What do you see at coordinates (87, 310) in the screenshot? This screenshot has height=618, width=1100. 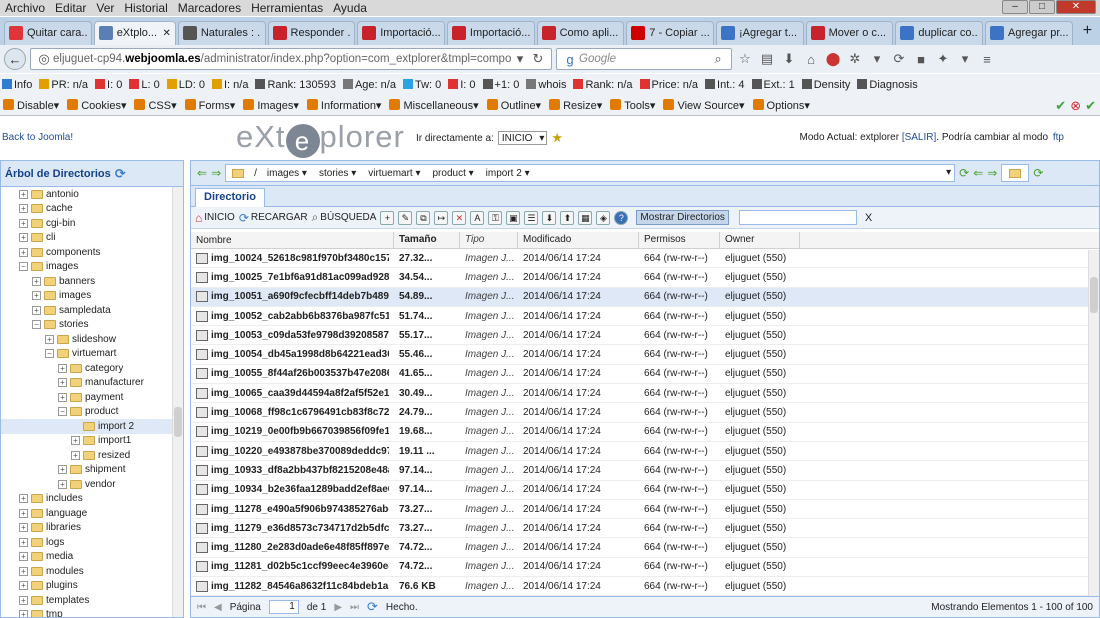 I see `tree-node: + sampledata` at bounding box center [87, 310].